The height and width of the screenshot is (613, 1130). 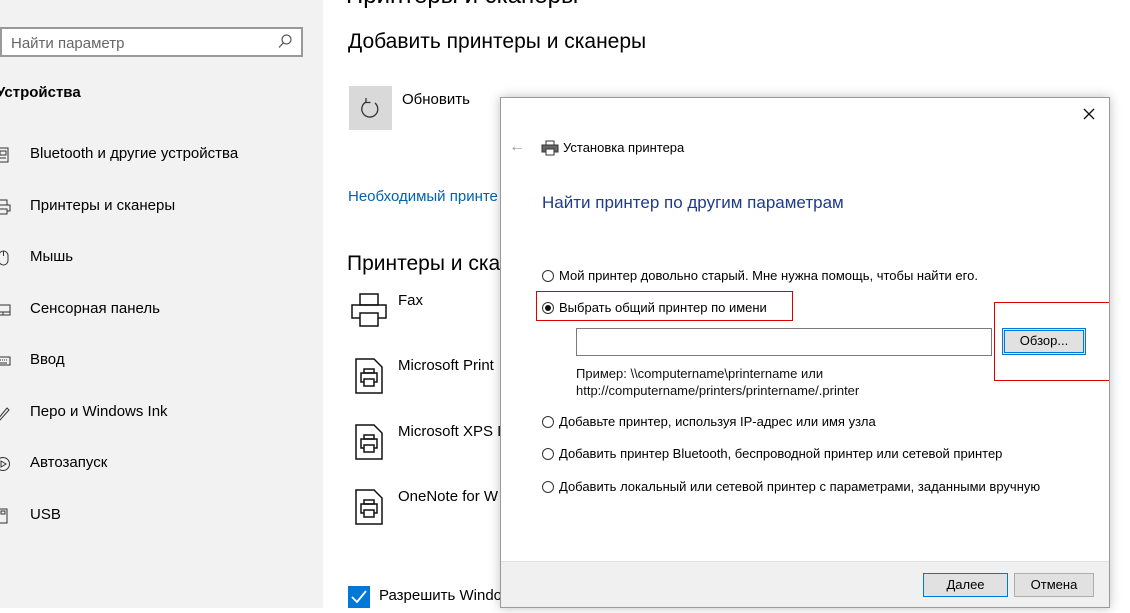 I want to click on sidebar-item-pen: Перо и Windows Ink, so click(x=161, y=413).